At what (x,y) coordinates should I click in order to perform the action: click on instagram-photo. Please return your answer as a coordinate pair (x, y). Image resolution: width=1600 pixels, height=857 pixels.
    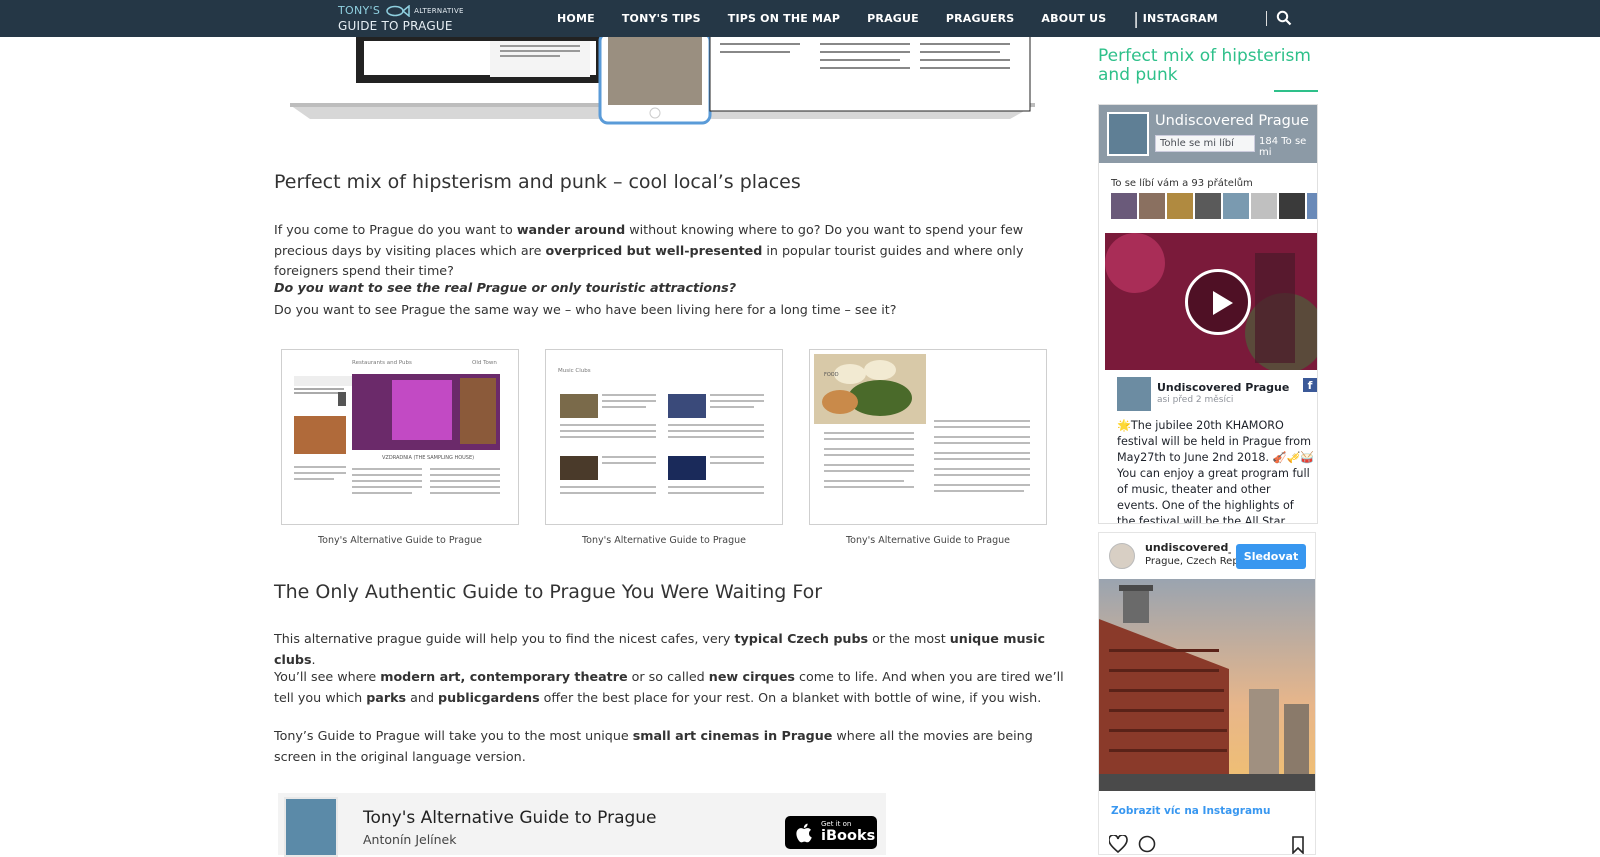
    Looking at the image, I should click on (1207, 685).